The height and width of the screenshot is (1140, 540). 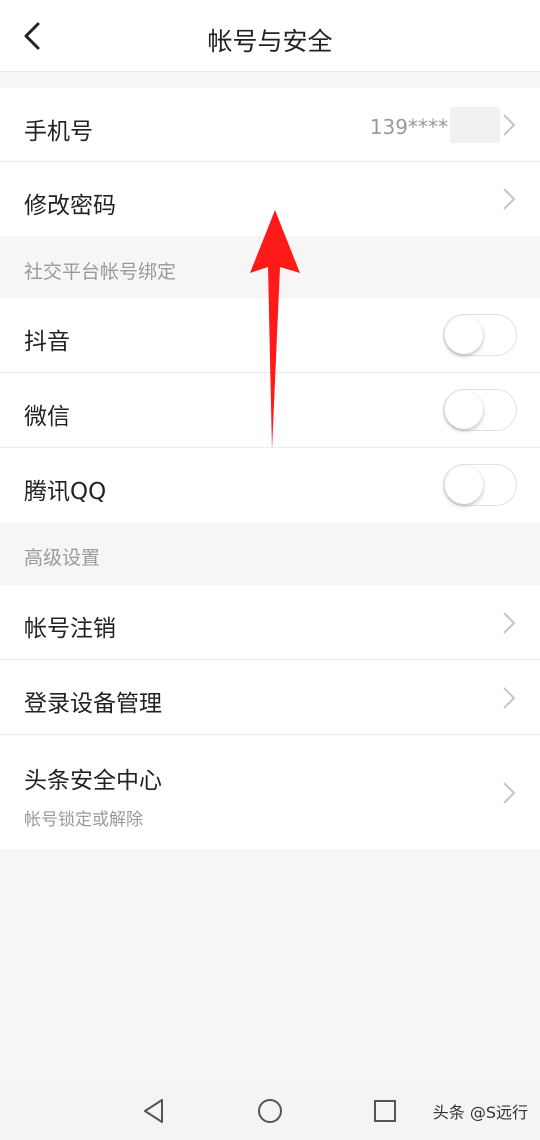 What do you see at coordinates (270, 622) in the screenshot?
I see `account-cancel-row: 帐号注销` at bounding box center [270, 622].